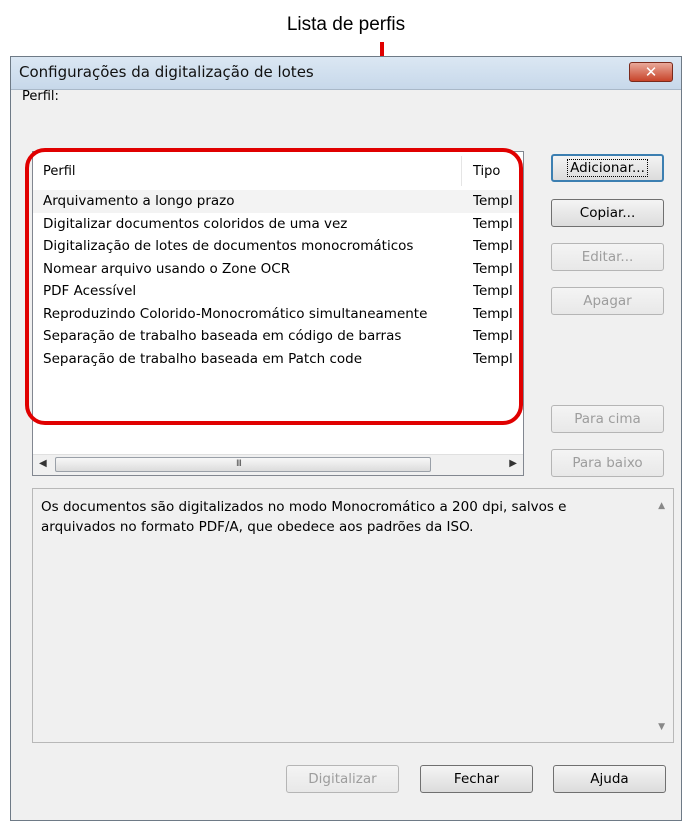  What do you see at coordinates (661, 506) in the screenshot?
I see `scroll-up-icon: ▲` at bounding box center [661, 506].